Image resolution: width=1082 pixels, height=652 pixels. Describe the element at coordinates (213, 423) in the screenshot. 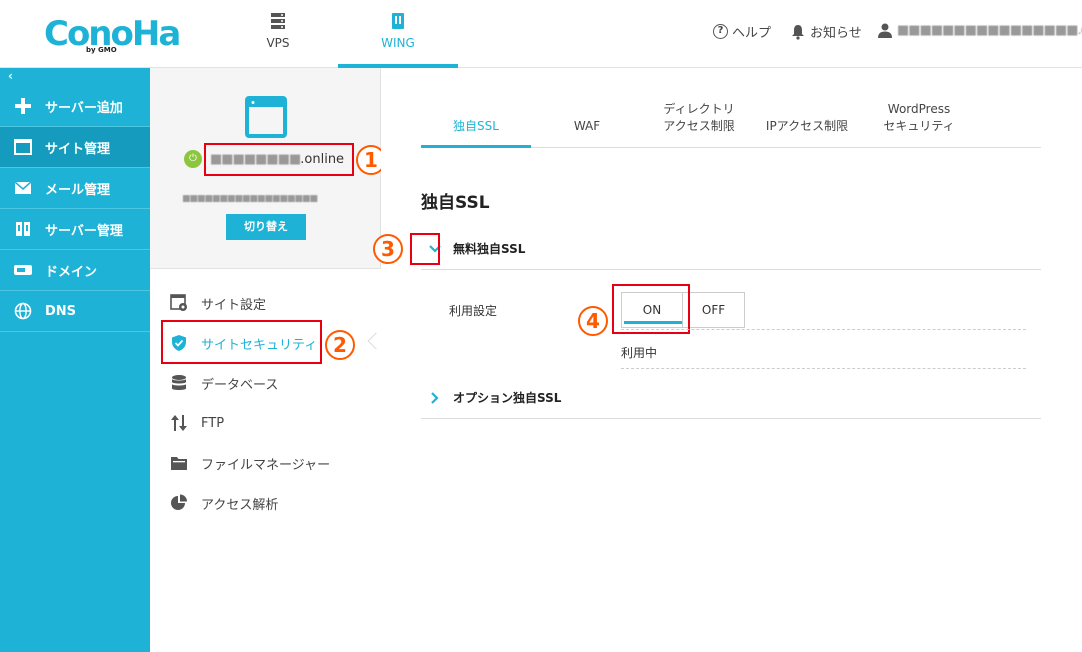

I see `menu-item-label: FTP` at that location.